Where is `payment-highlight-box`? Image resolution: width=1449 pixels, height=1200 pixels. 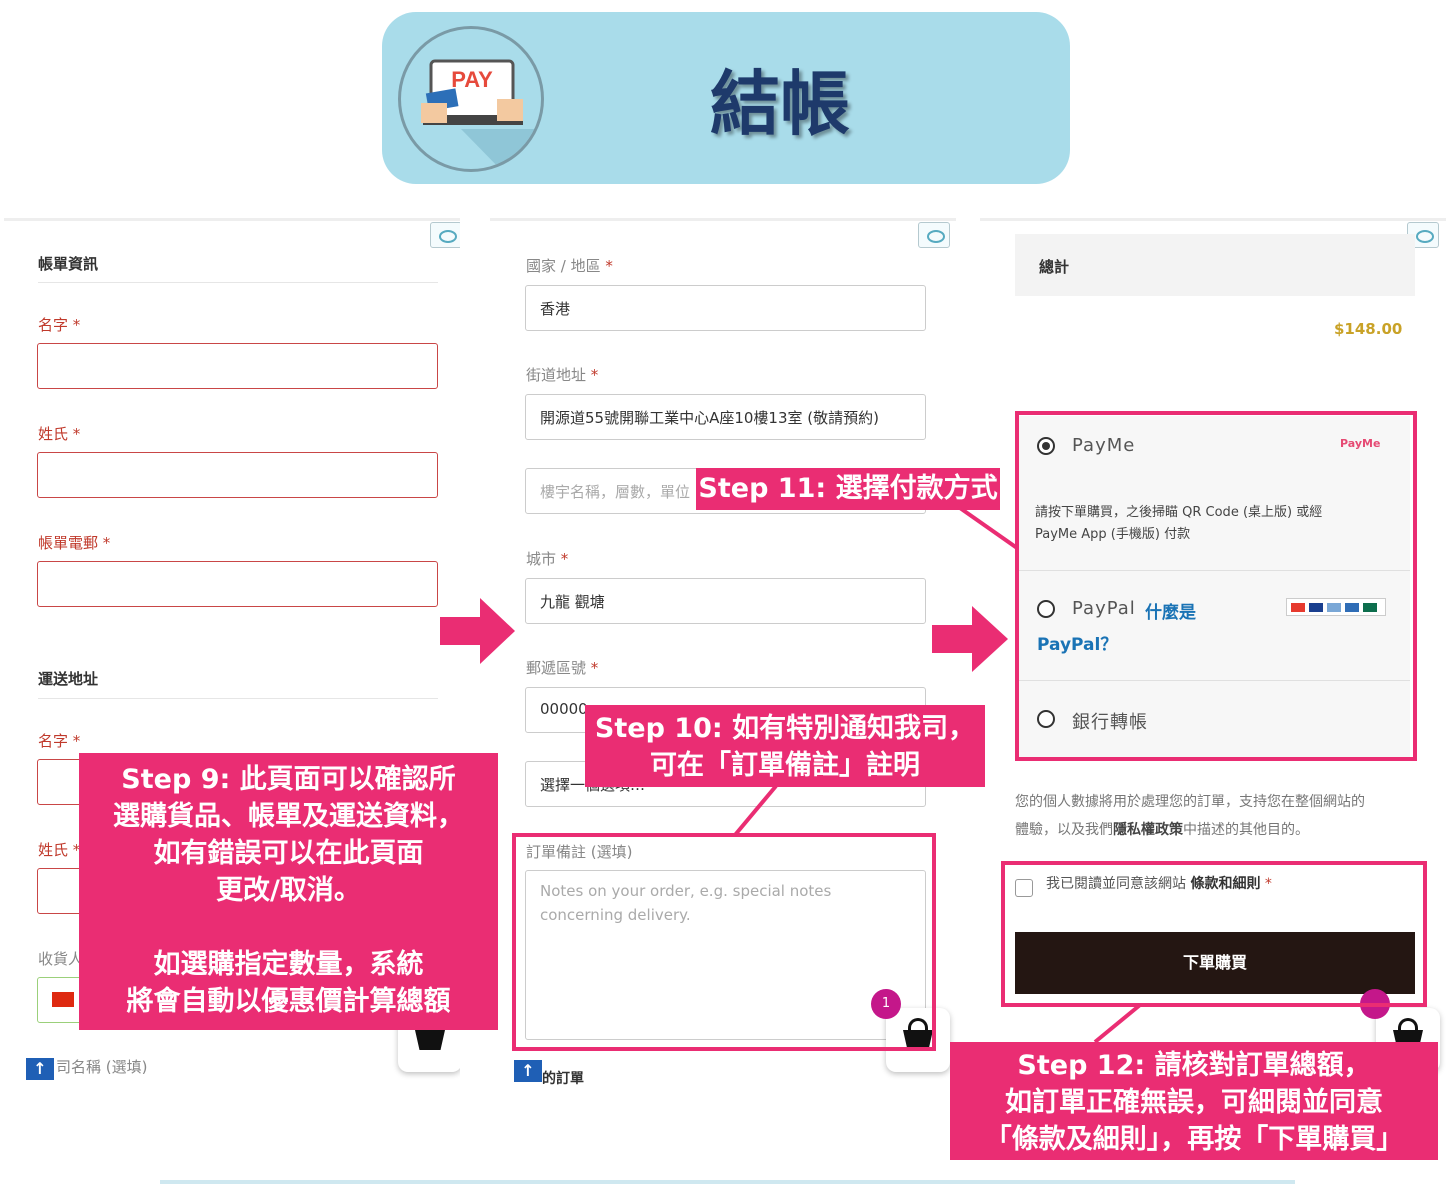
payment-highlight-box is located at coordinates (1216, 586).